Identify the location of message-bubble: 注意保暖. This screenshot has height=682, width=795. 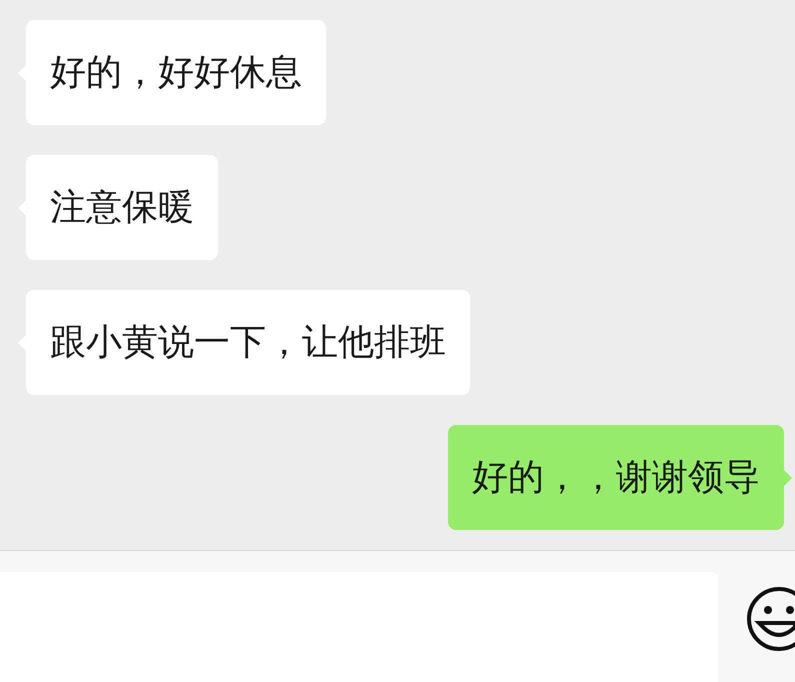
(122, 207).